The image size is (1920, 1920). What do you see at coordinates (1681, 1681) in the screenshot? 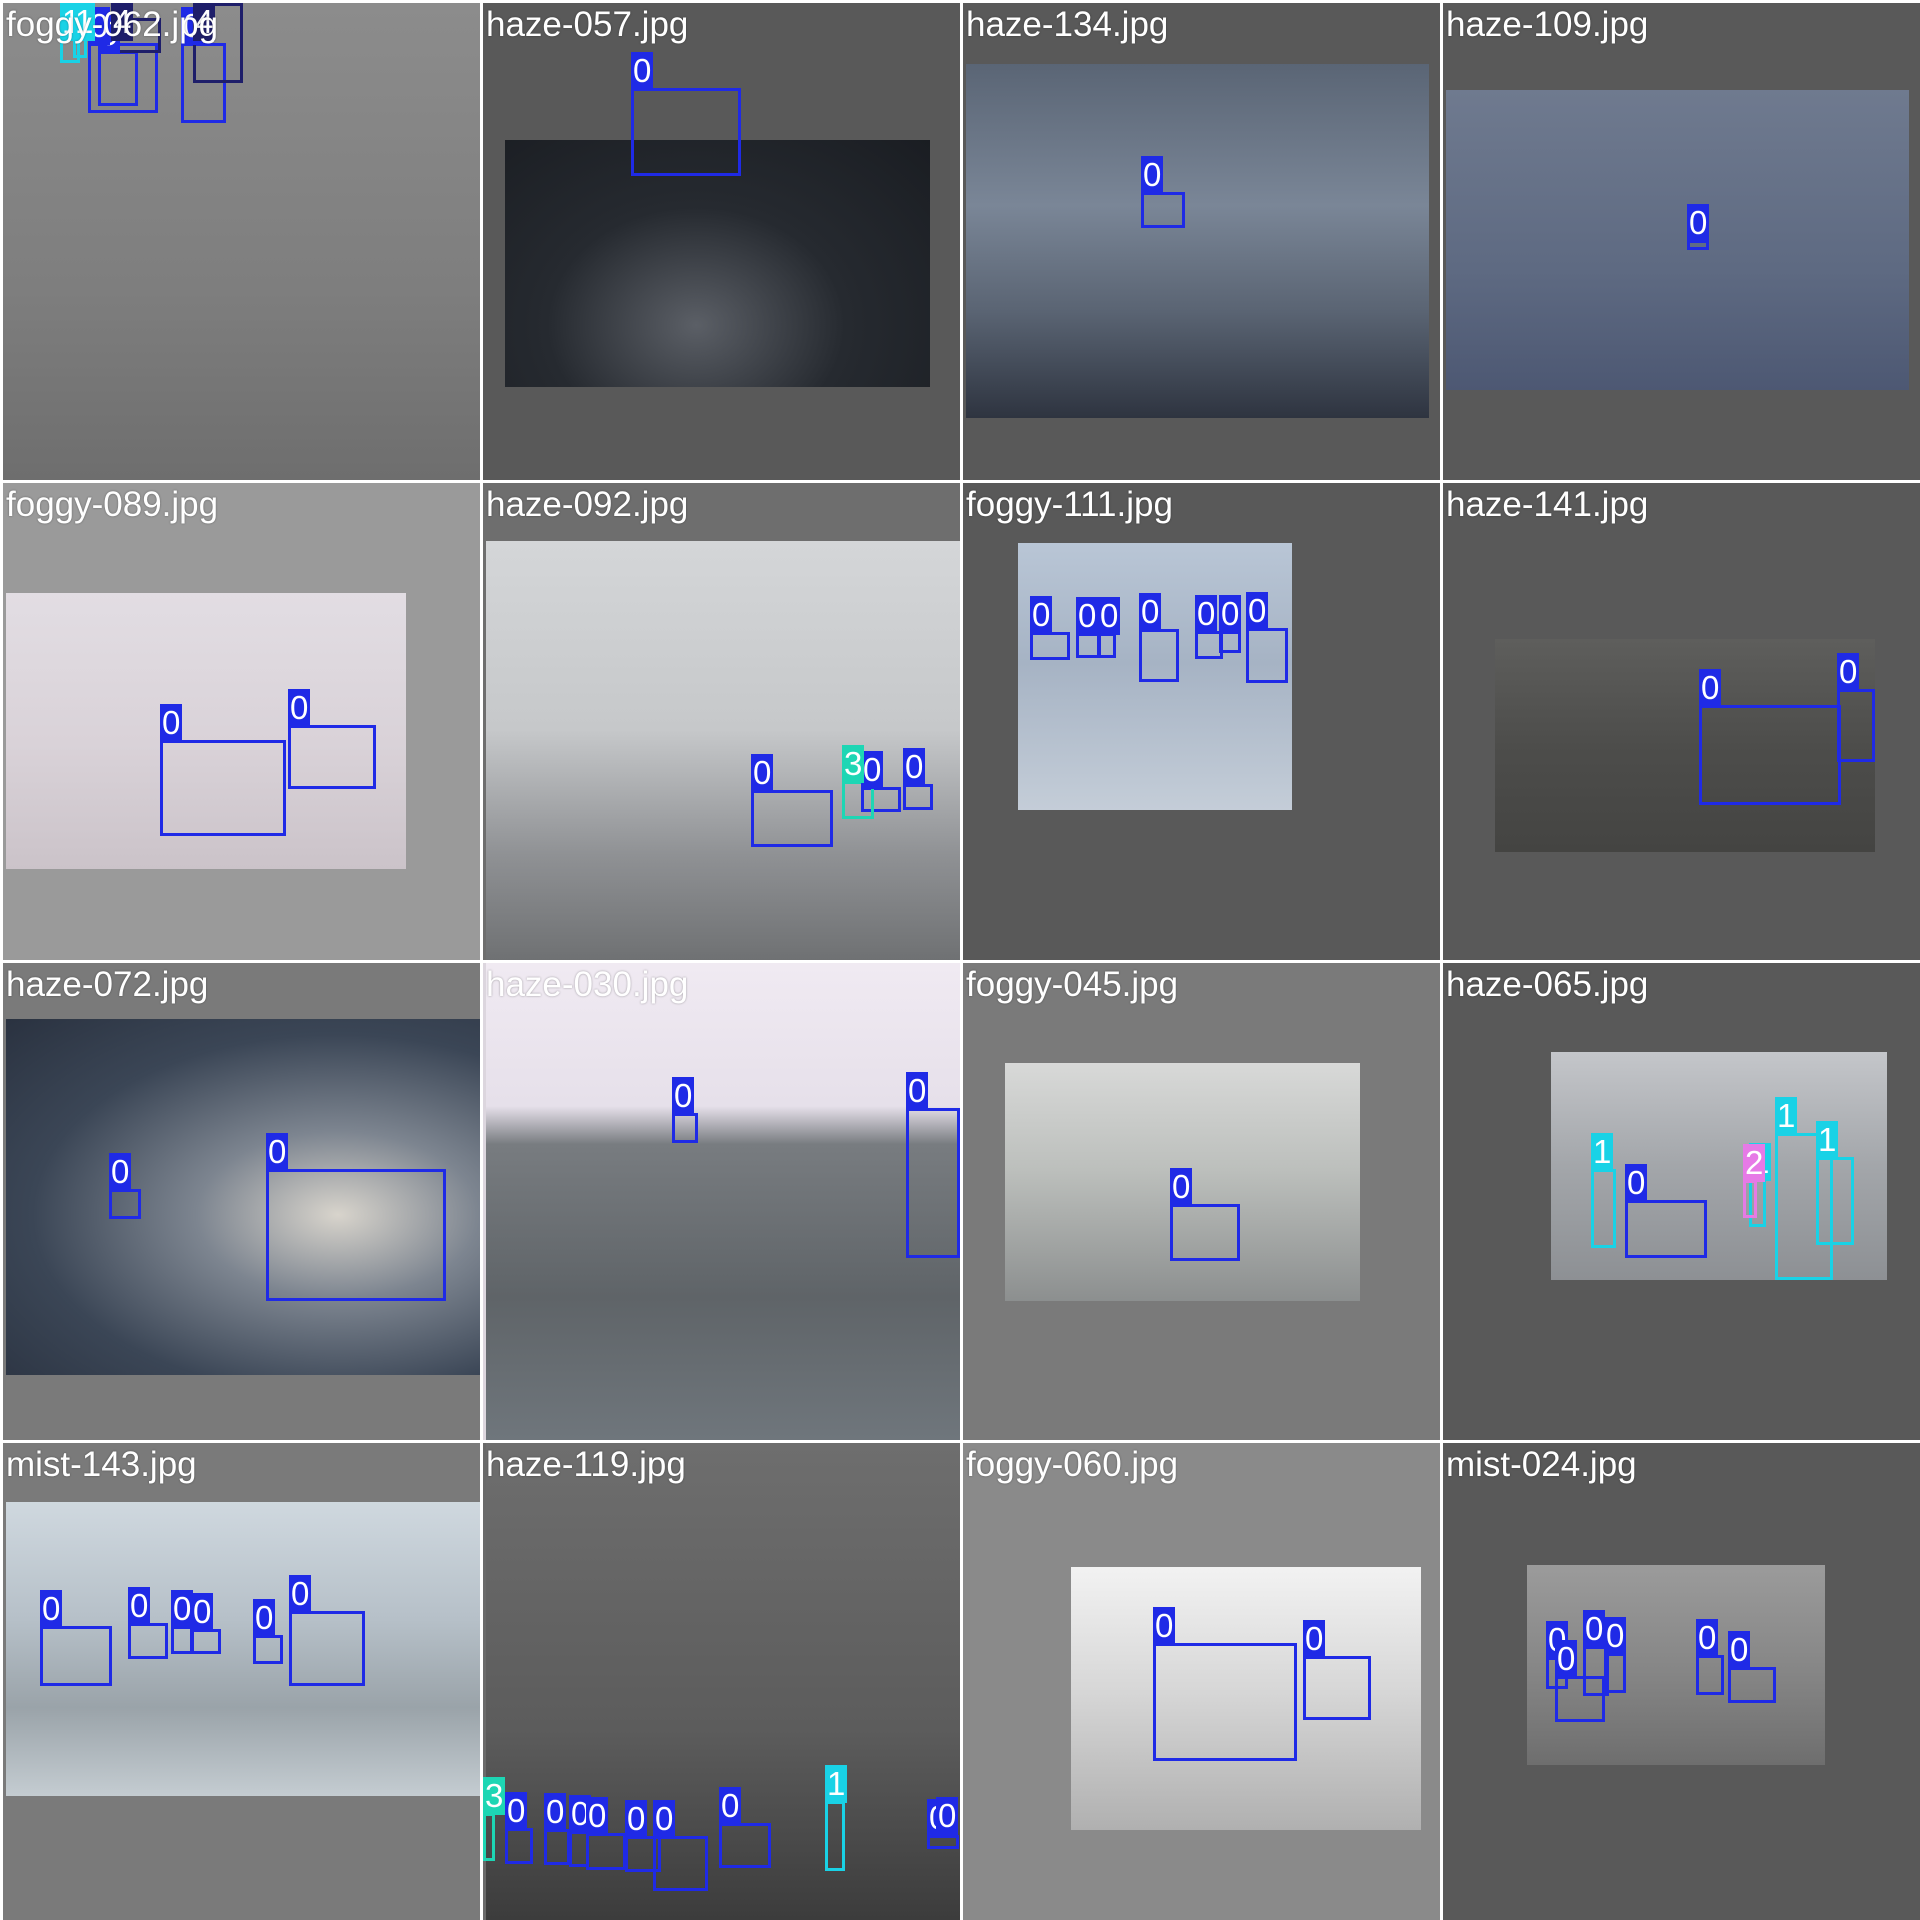
I see `mosaic-tile: mist-024.jpg000000` at bounding box center [1681, 1681].